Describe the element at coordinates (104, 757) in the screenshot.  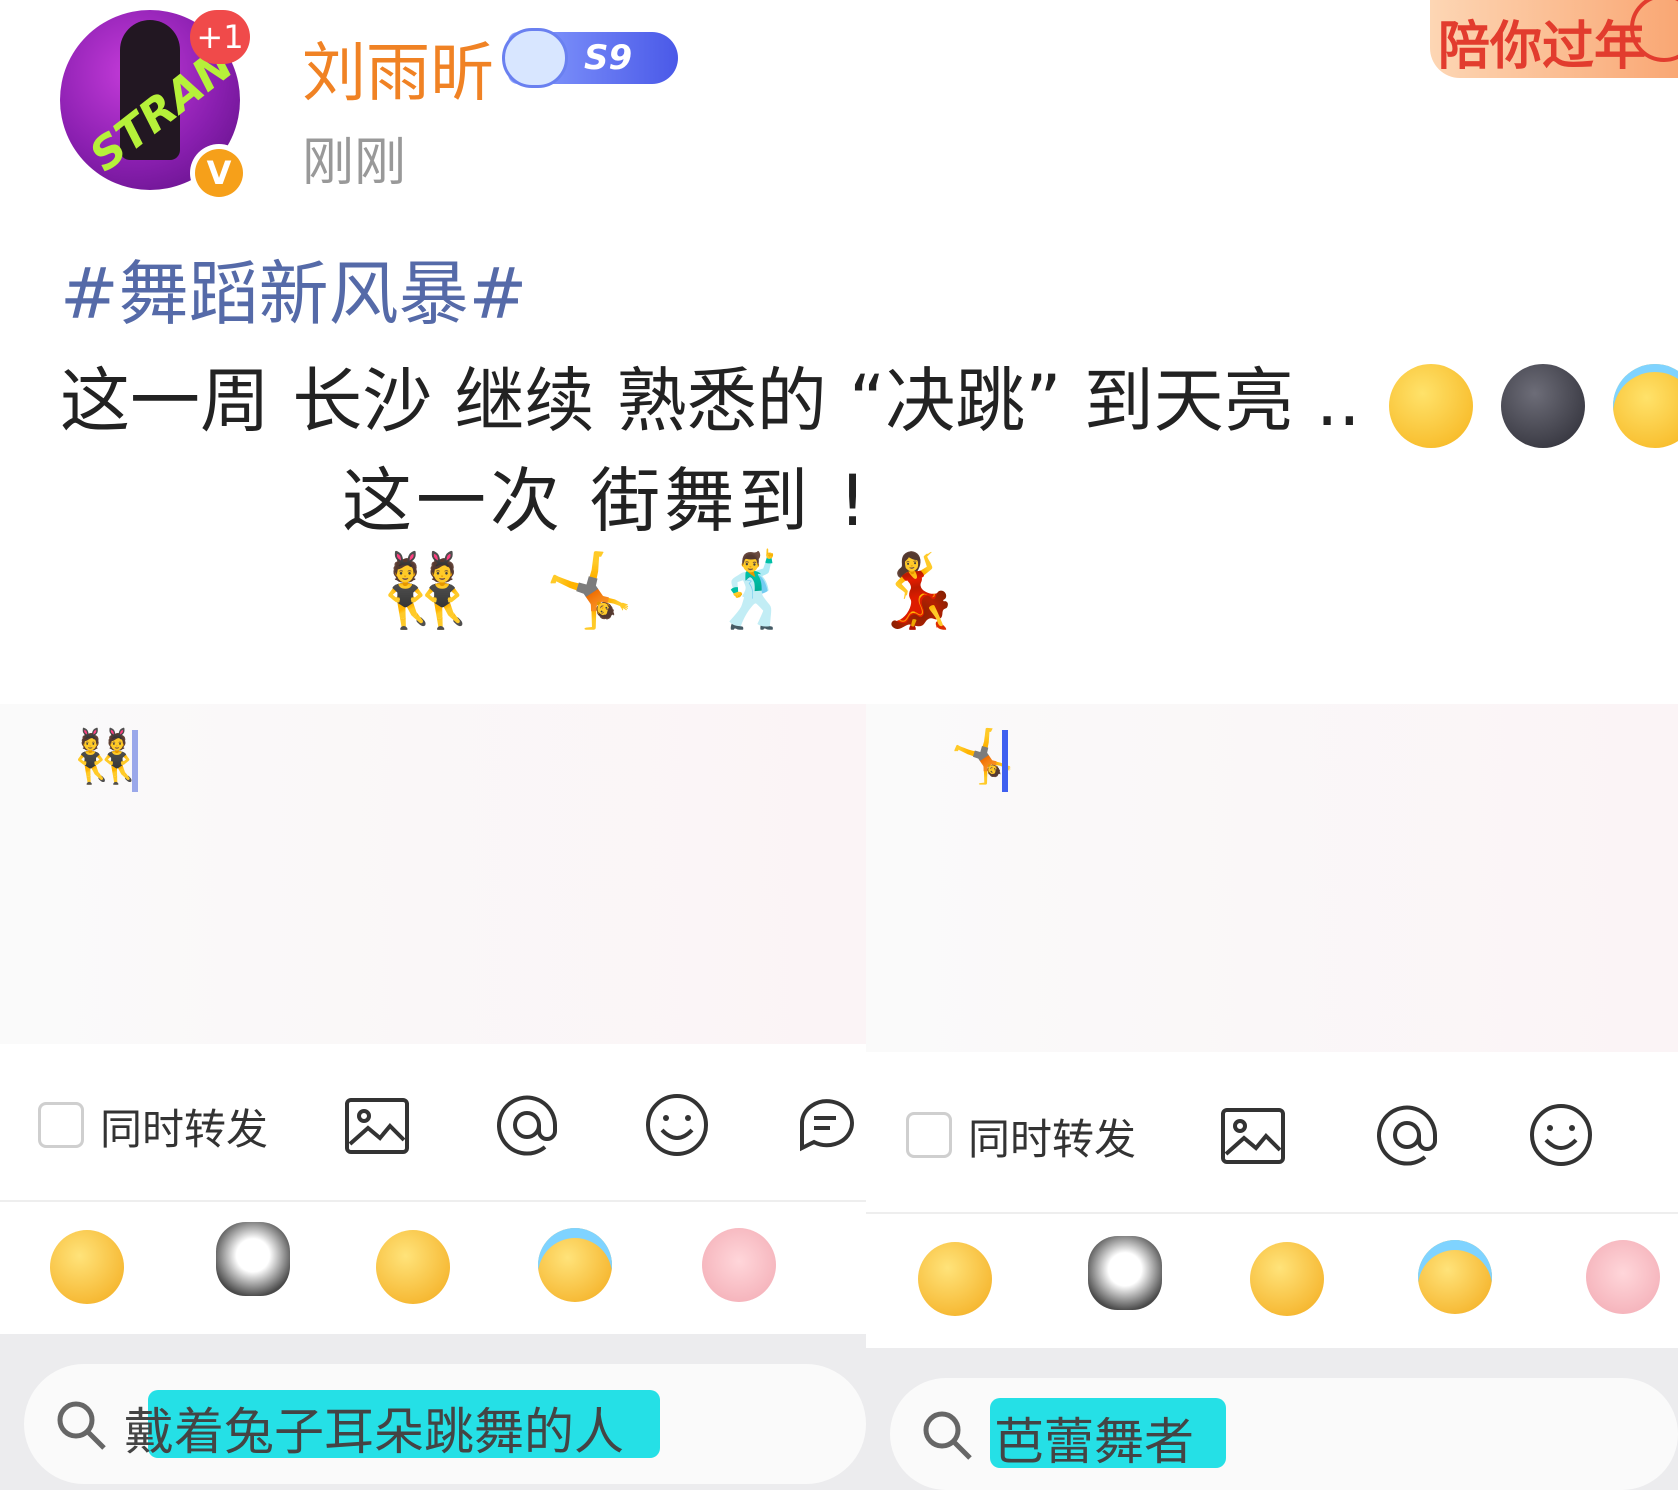
I see `compose-left-emoji: 👯` at that location.